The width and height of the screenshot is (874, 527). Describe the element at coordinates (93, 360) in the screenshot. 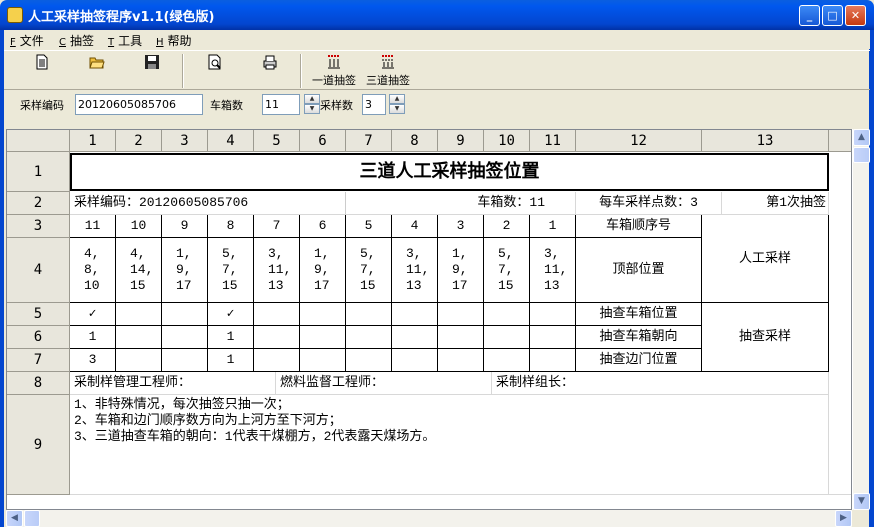

I see `check-door-cell: 3` at that location.